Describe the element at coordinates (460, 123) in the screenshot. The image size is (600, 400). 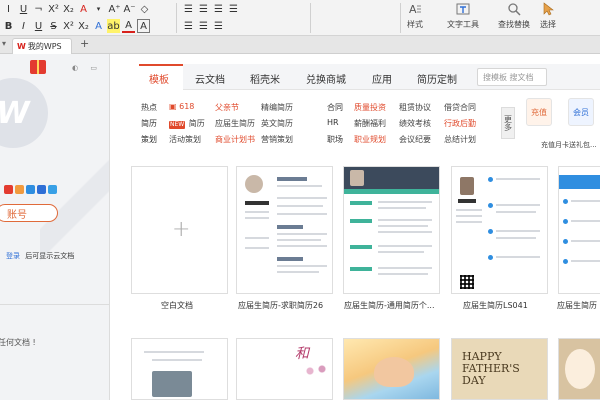
I see `cat-admin: 行政后勤` at that location.